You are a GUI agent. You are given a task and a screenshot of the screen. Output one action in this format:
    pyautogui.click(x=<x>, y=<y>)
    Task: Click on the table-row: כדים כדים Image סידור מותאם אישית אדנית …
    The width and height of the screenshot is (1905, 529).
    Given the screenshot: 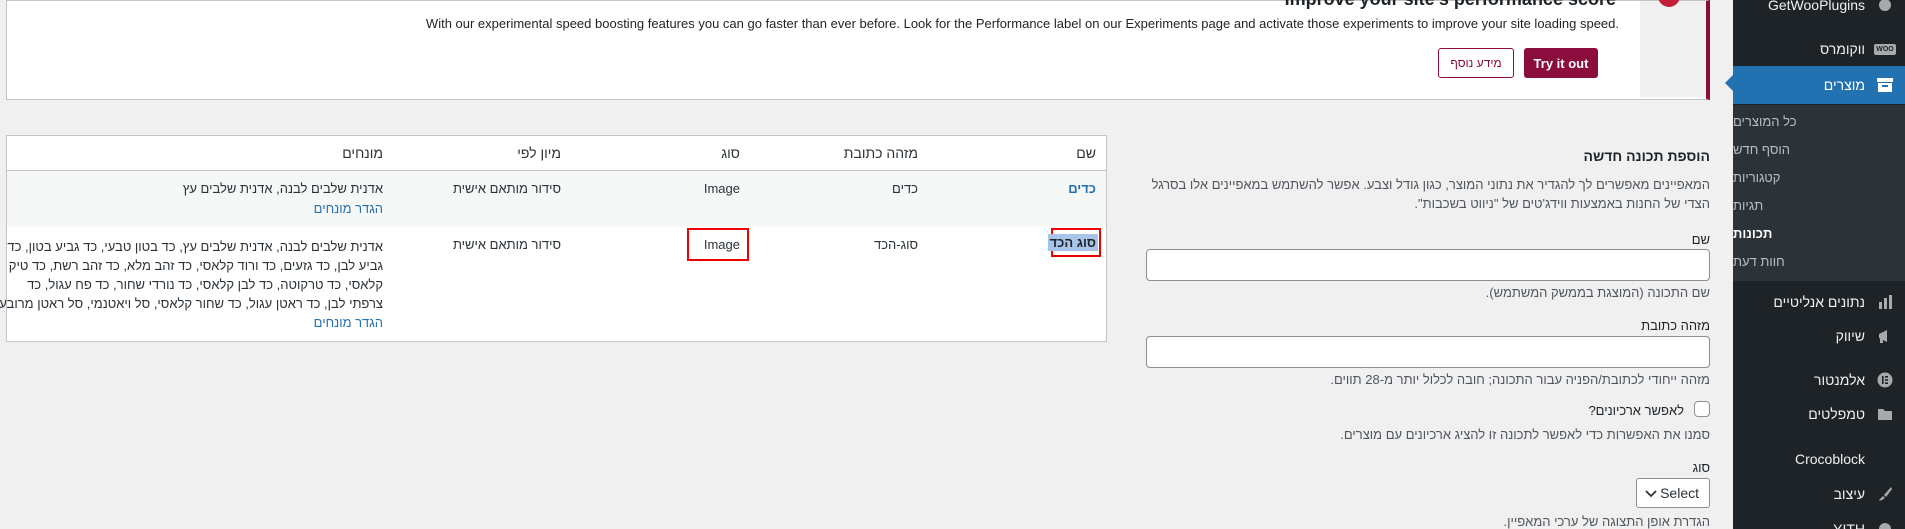 What is the action you would take?
    pyautogui.click(x=556, y=199)
    